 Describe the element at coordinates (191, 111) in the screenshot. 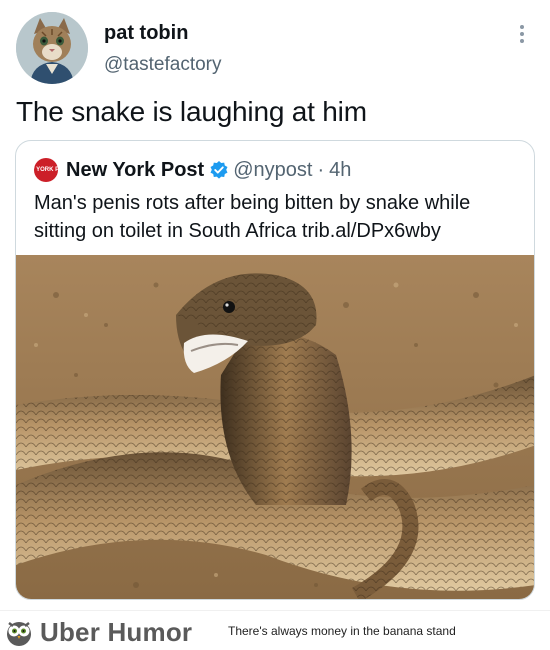

I see `tweet-text: The snake is laughing at him` at that location.